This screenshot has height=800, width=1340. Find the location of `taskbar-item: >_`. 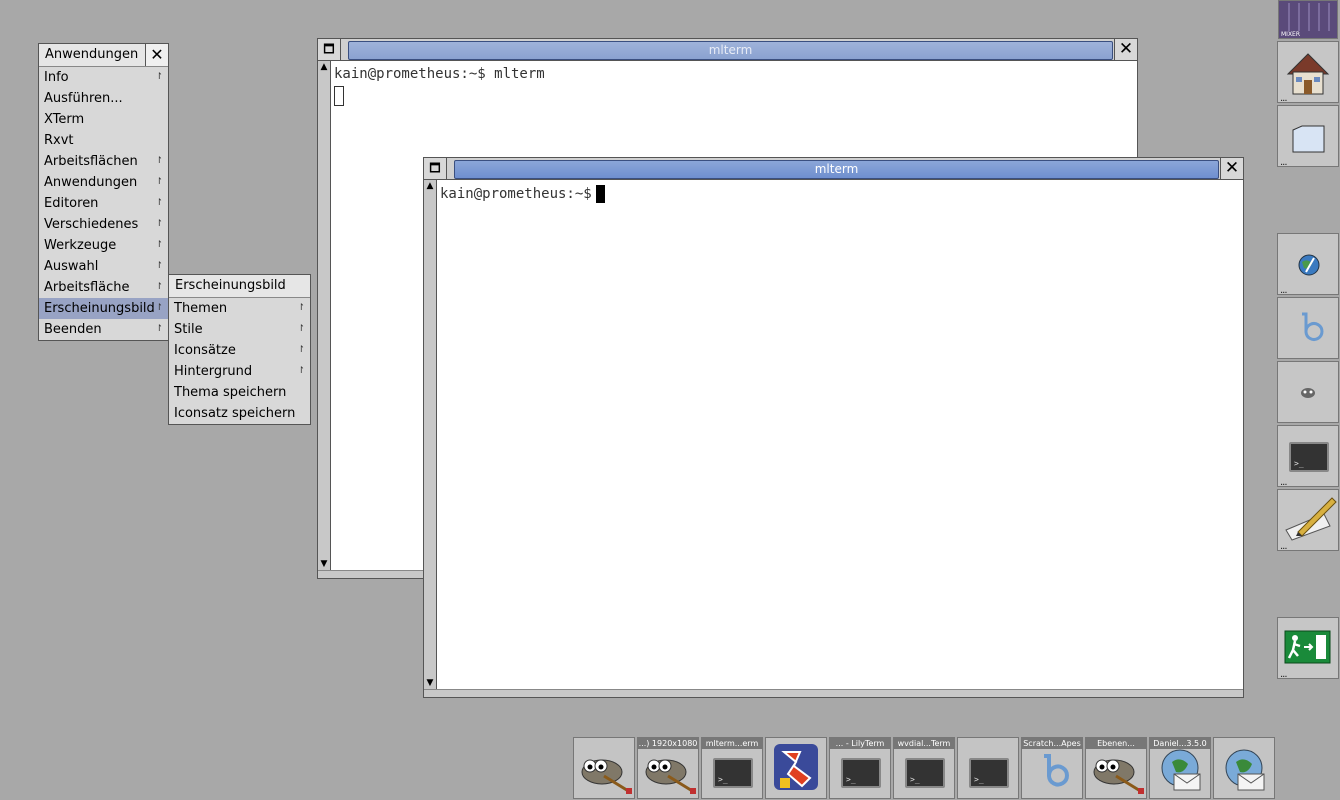

taskbar-item: >_ is located at coordinates (988, 768).